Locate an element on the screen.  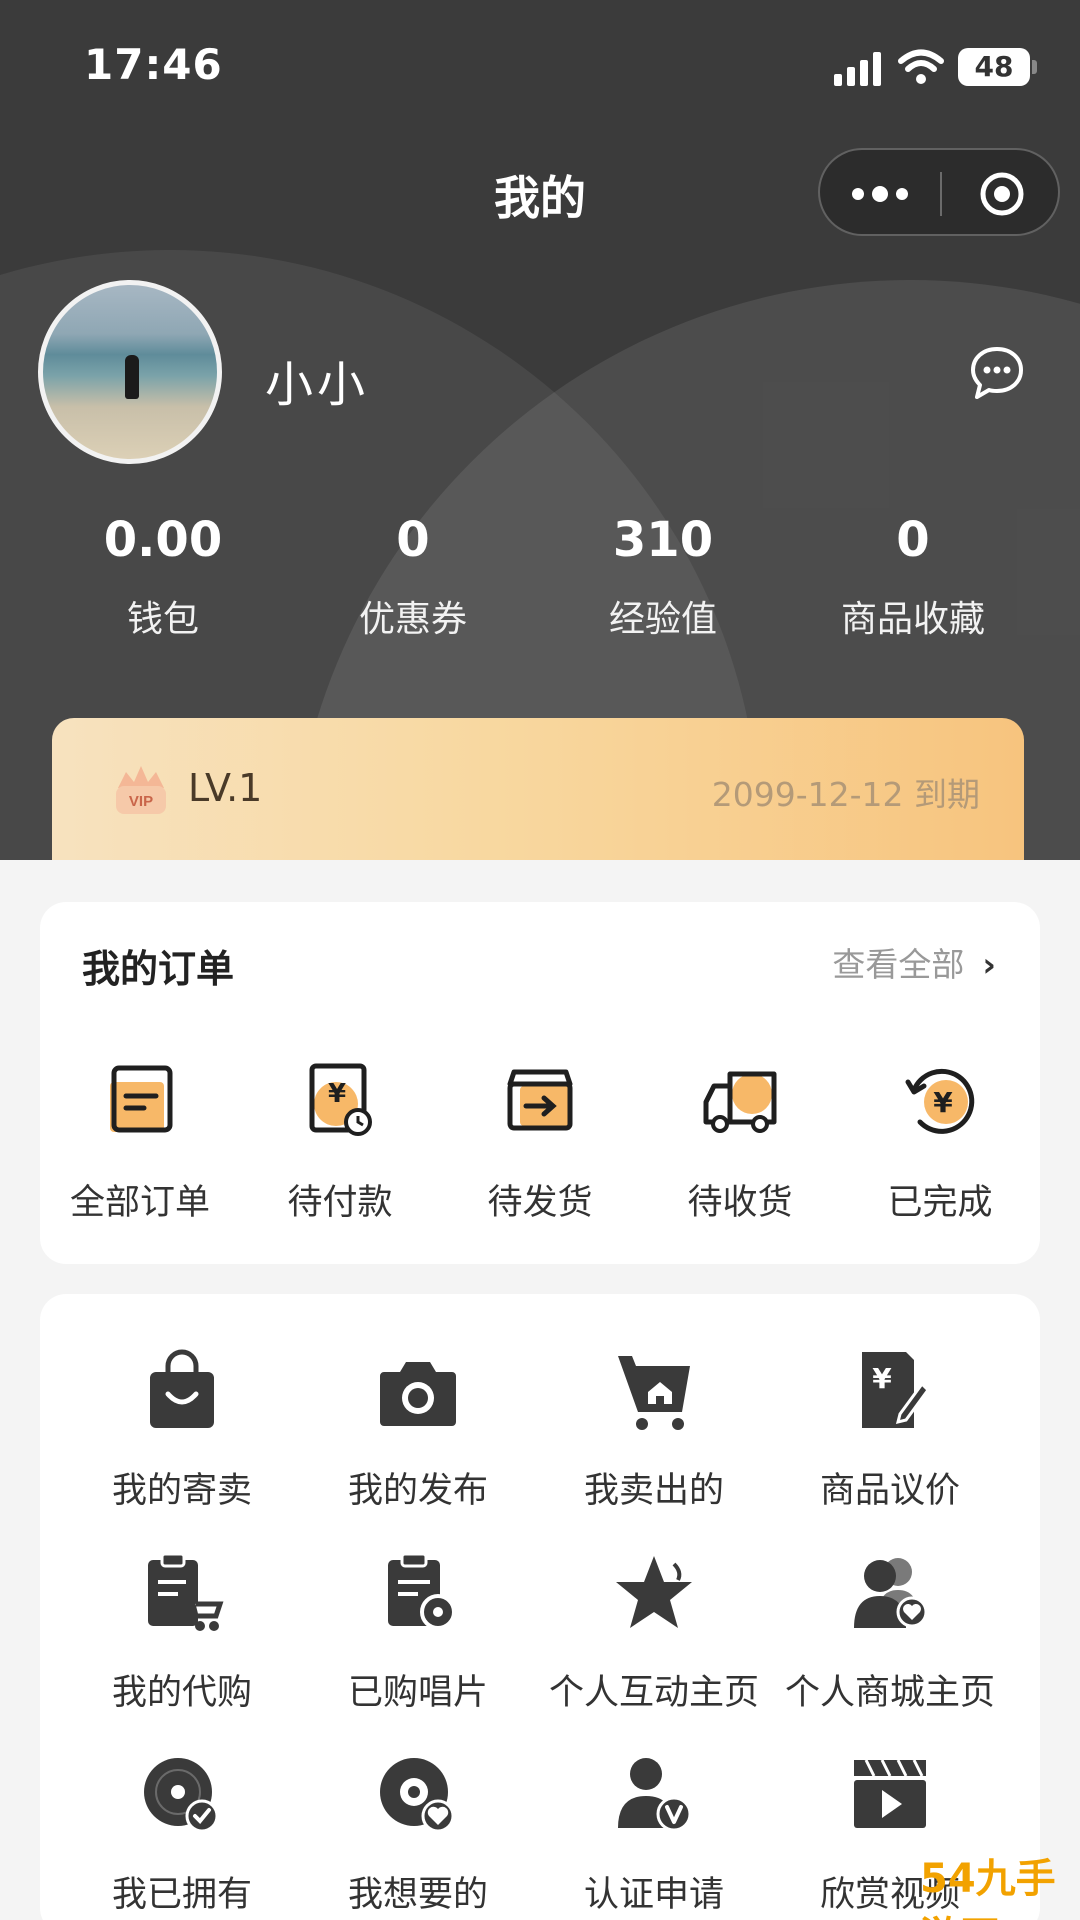
service-label: 已购唱片 is located at coordinates (417, 1693).